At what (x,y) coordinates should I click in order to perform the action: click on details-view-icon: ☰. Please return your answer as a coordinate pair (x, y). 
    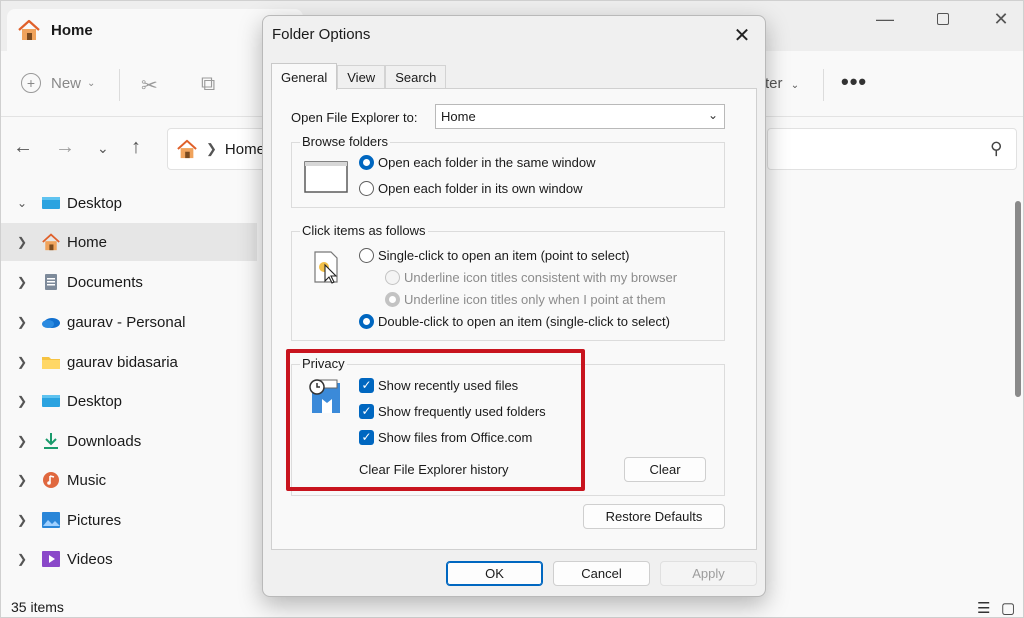
    Looking at the image, I should click on (983, 608).